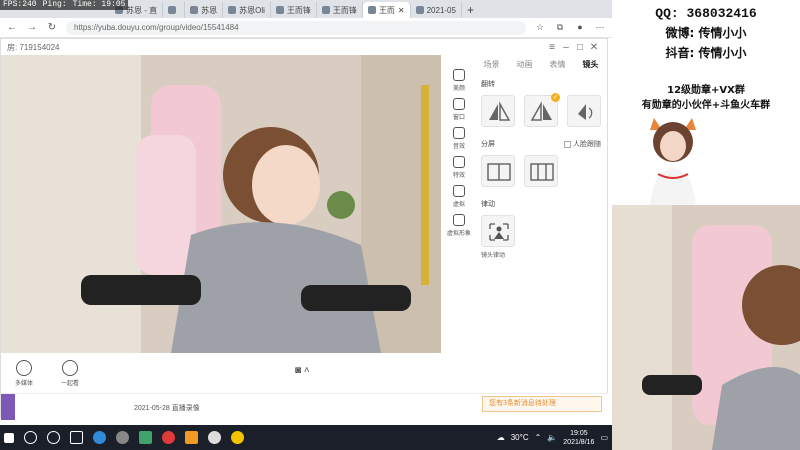 The image size is (800, 450). What do you see at coordinates (305, 406) in the screenshot?
I see `record-strip: 2021-05-28 直播录像 您有3条新消息待处理` at bounding box center [305, 406].